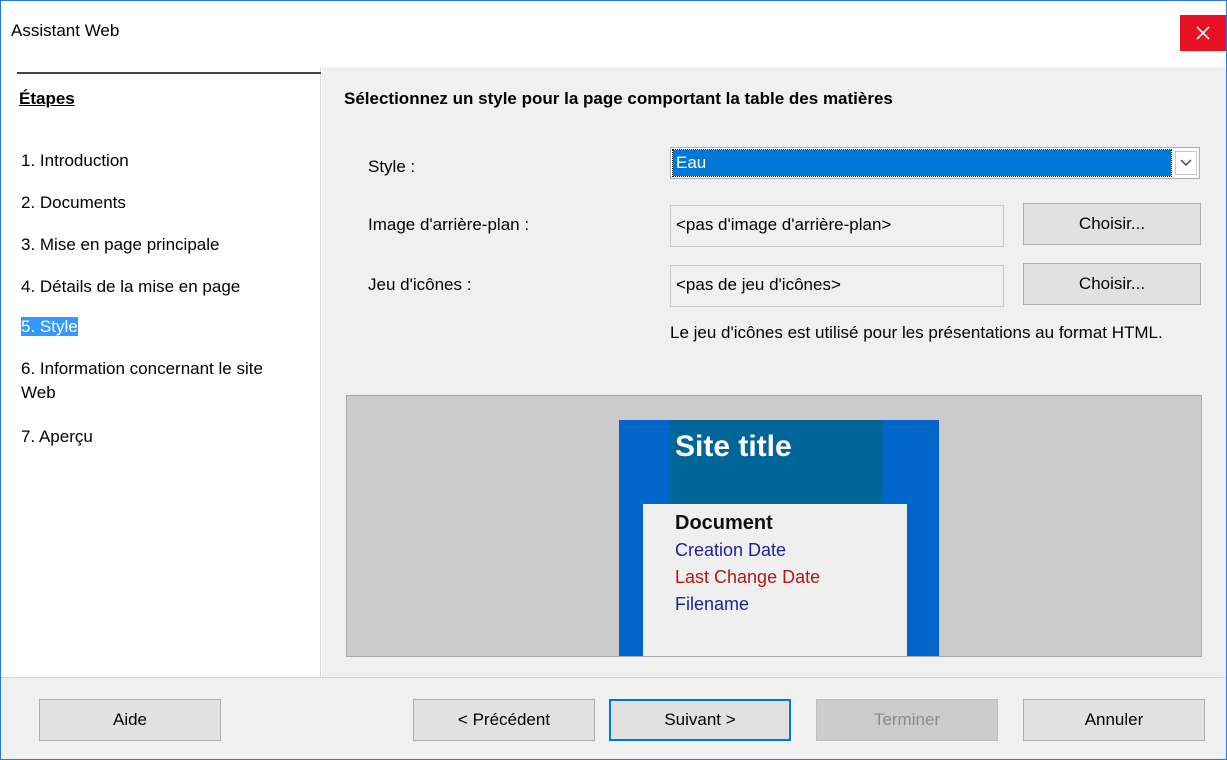  What do you see at coordinates (907, 720) in the screenshot?
I see `finish-button: Terminer` at bounding box center [907, 720].